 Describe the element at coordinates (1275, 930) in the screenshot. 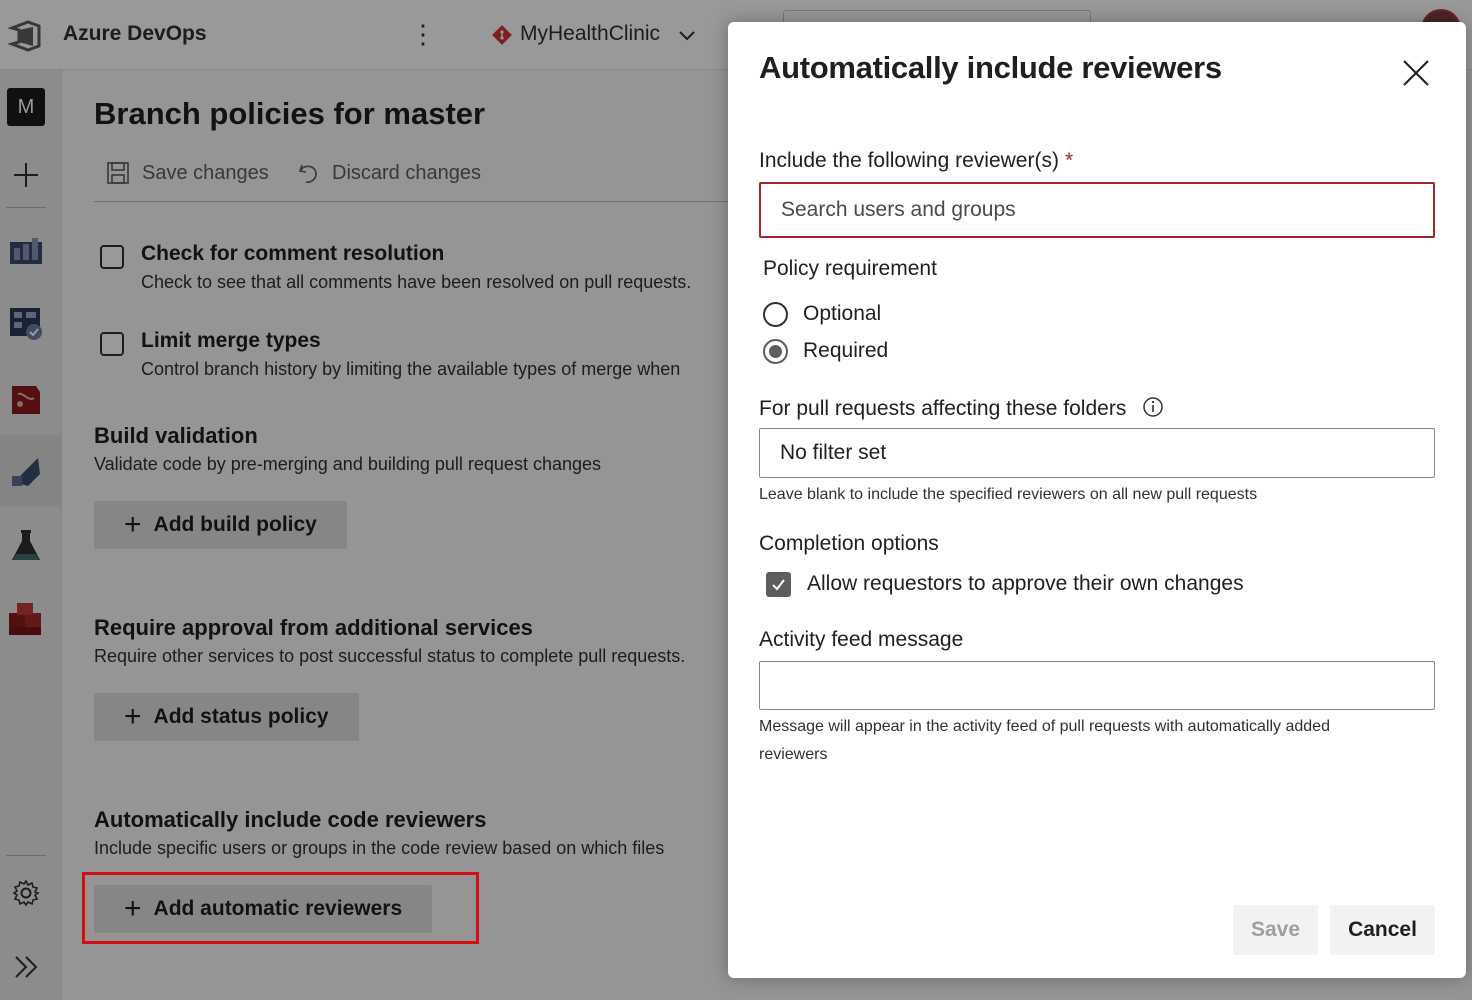

I see `save-button: Save` at that location.